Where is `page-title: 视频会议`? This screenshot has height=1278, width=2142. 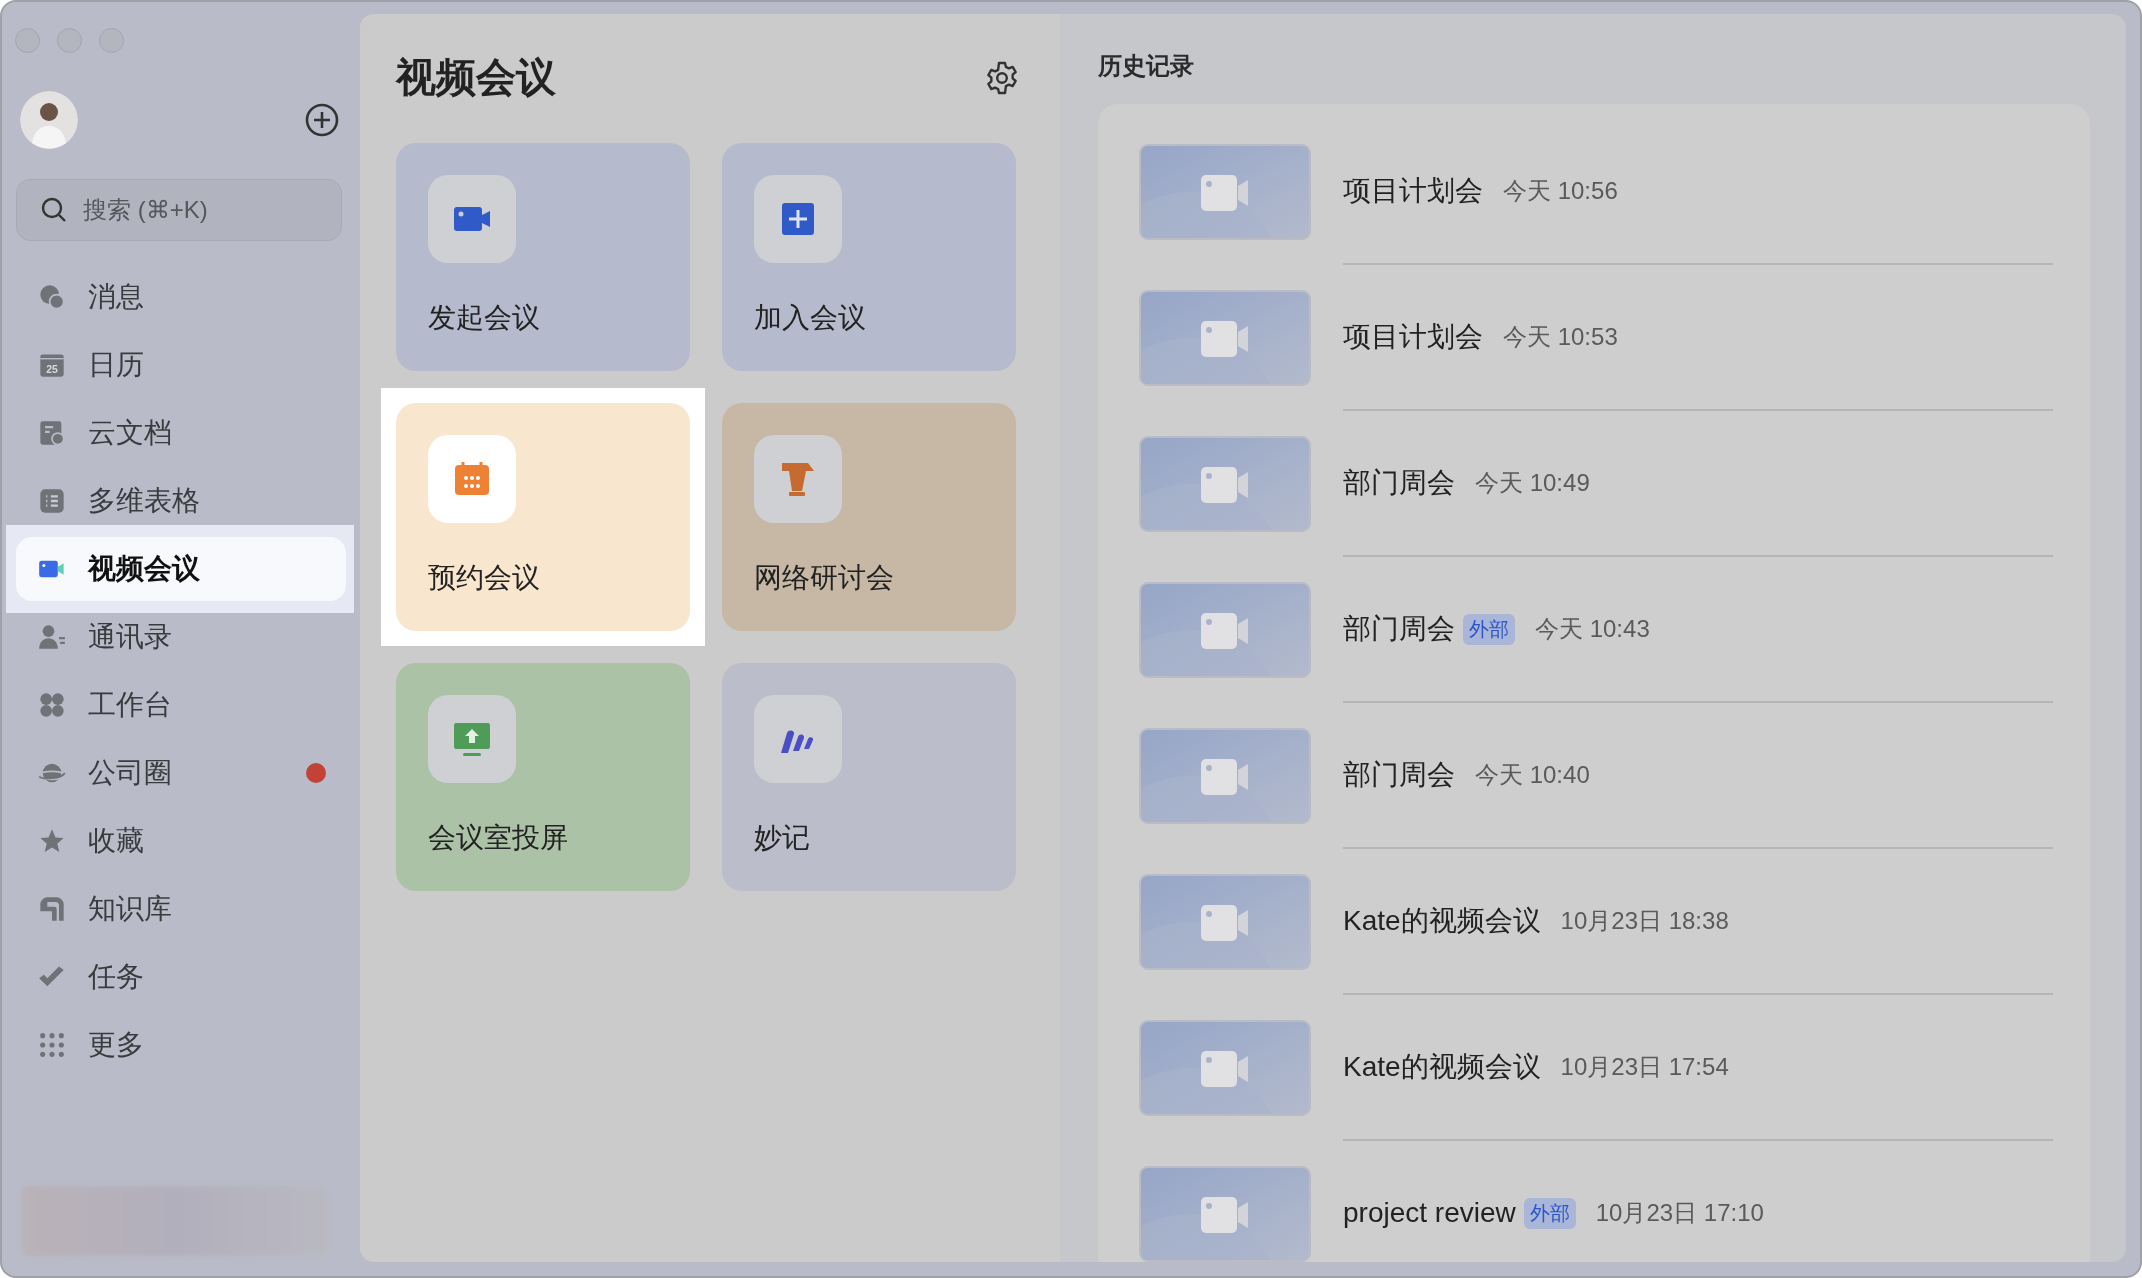 page-title: 视频会议 is located at coordinates (476, 77).